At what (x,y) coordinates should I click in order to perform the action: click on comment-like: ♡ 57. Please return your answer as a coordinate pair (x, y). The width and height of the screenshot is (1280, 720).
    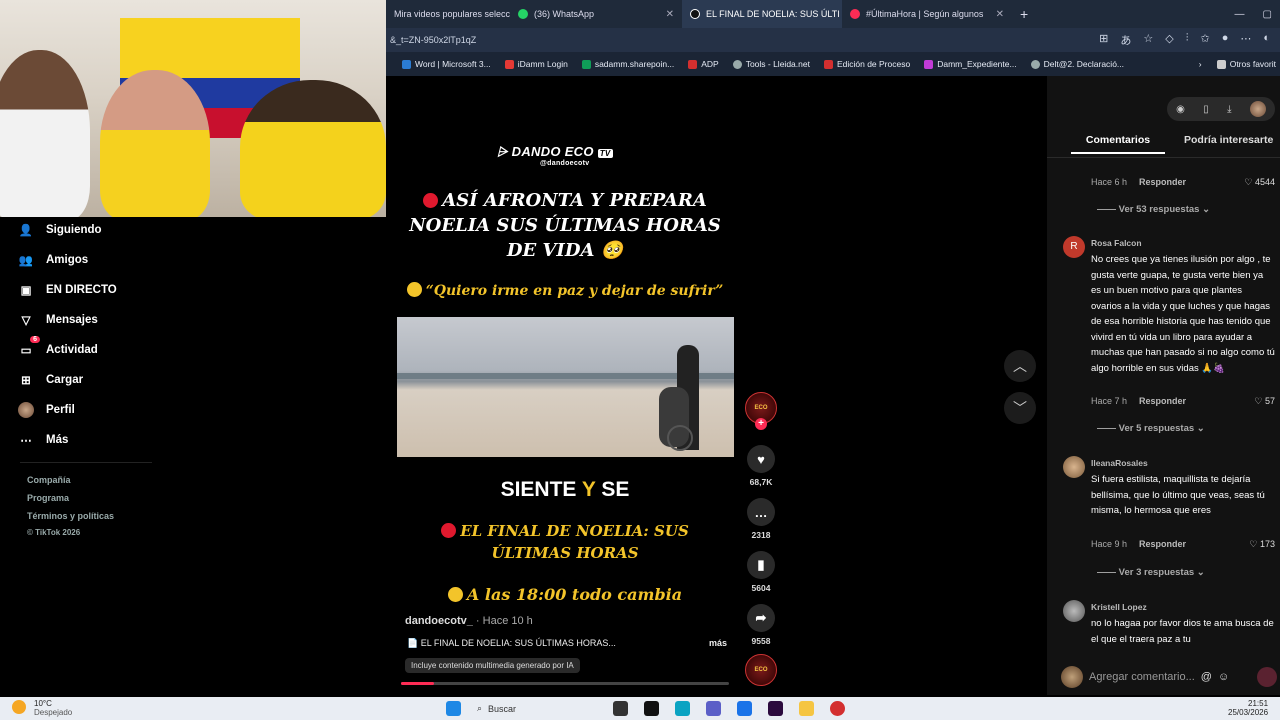
    Looking at the image, I should click on (1264, 401).